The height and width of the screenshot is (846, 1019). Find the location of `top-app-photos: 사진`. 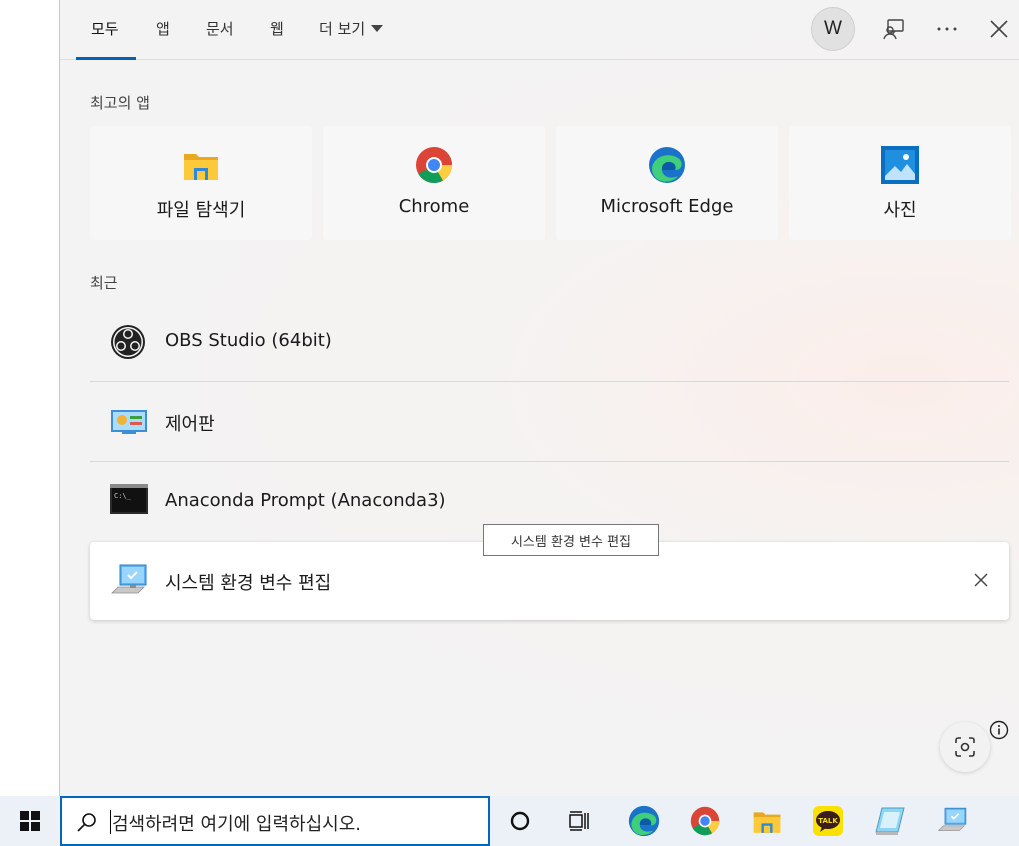

top-app-photos: 사진 is located at coordinates (900, 183).